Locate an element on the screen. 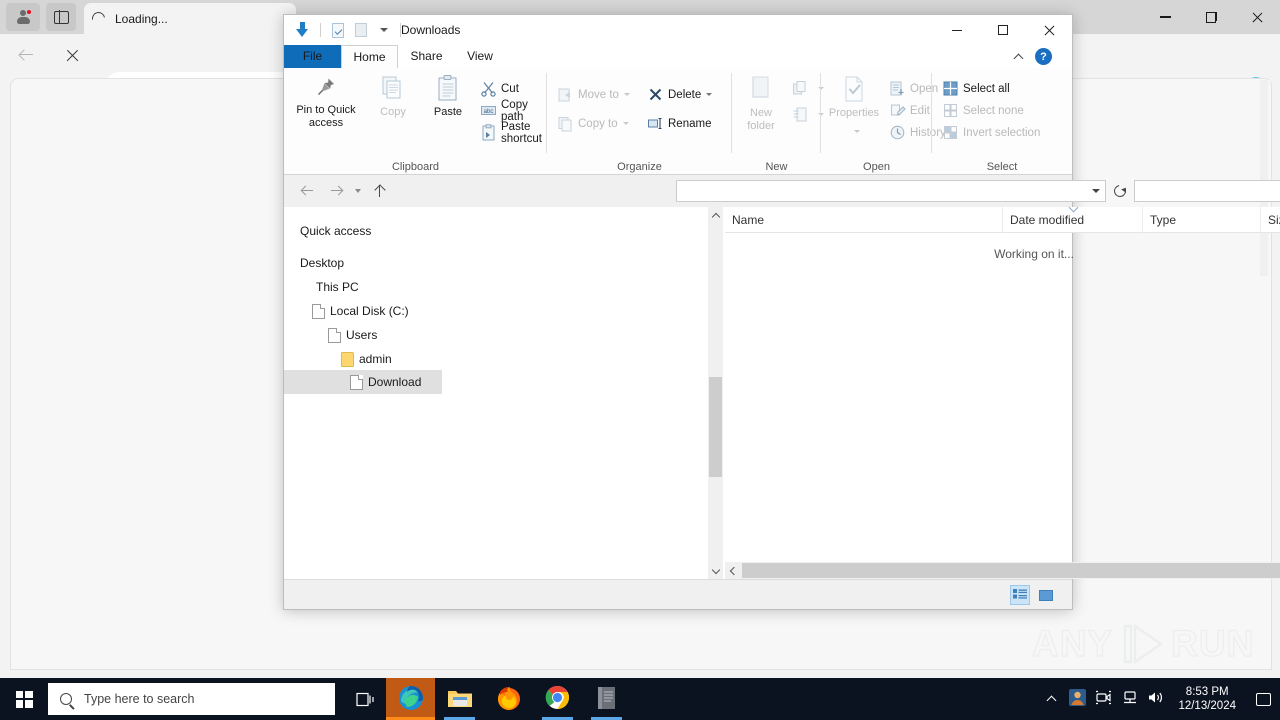  camera-recording-button is located at coordinates (1103, 699).